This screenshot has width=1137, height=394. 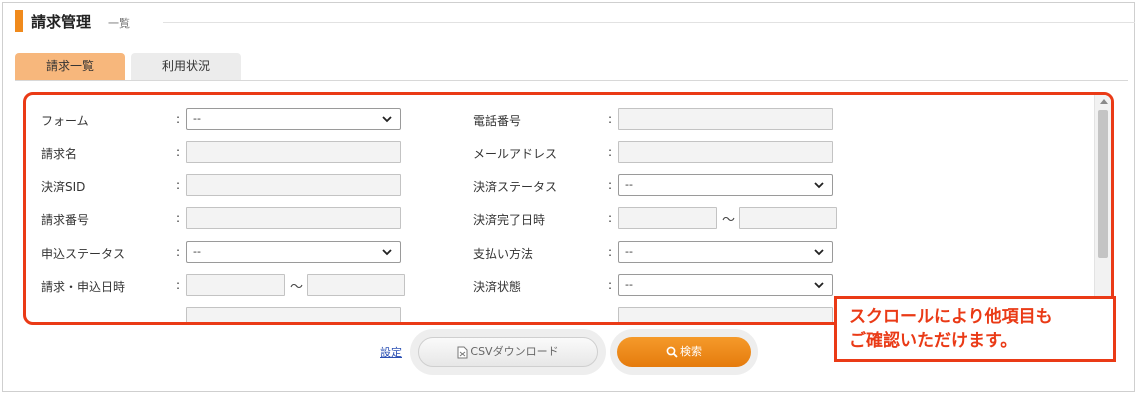 I want to click on form-label-billing-number: 請求番号, so click(x=65, y=220).